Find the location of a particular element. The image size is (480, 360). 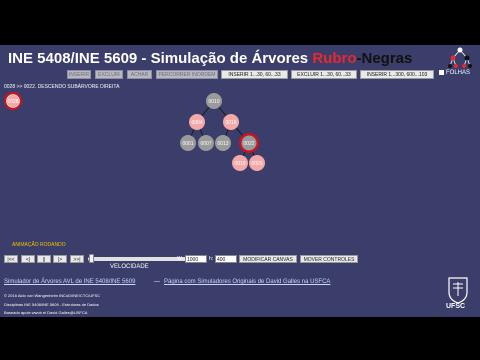

tree-node-0001: 0001 is located at coordinates (188, 143).